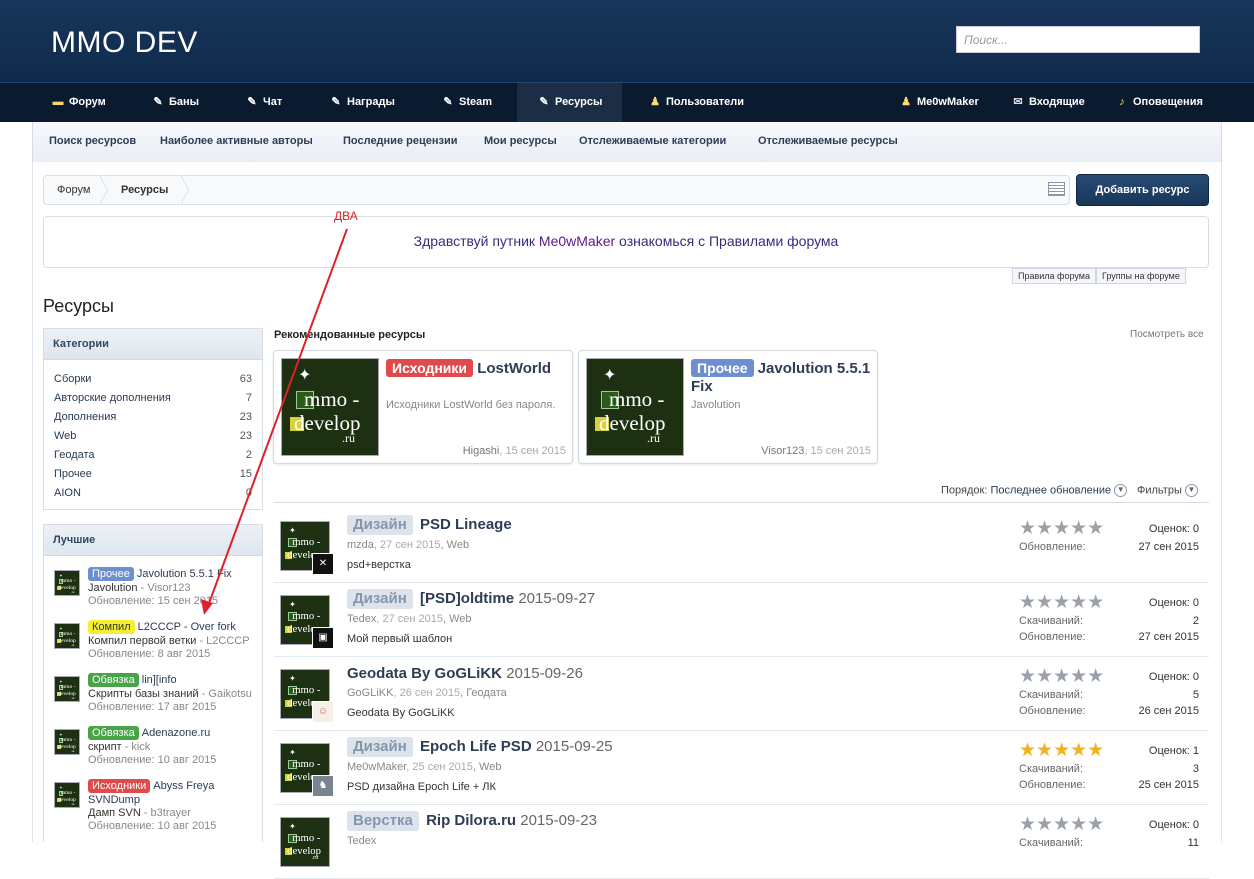  Describe the element at coordinates (144, 190) in the screenshot. I see `breadcrumb-resources: Ресурсы` at that location.